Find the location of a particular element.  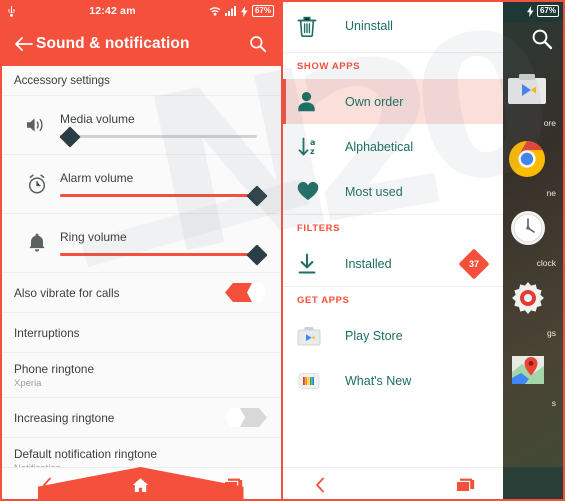

svg-text: a is located at coordinates (312, 142).